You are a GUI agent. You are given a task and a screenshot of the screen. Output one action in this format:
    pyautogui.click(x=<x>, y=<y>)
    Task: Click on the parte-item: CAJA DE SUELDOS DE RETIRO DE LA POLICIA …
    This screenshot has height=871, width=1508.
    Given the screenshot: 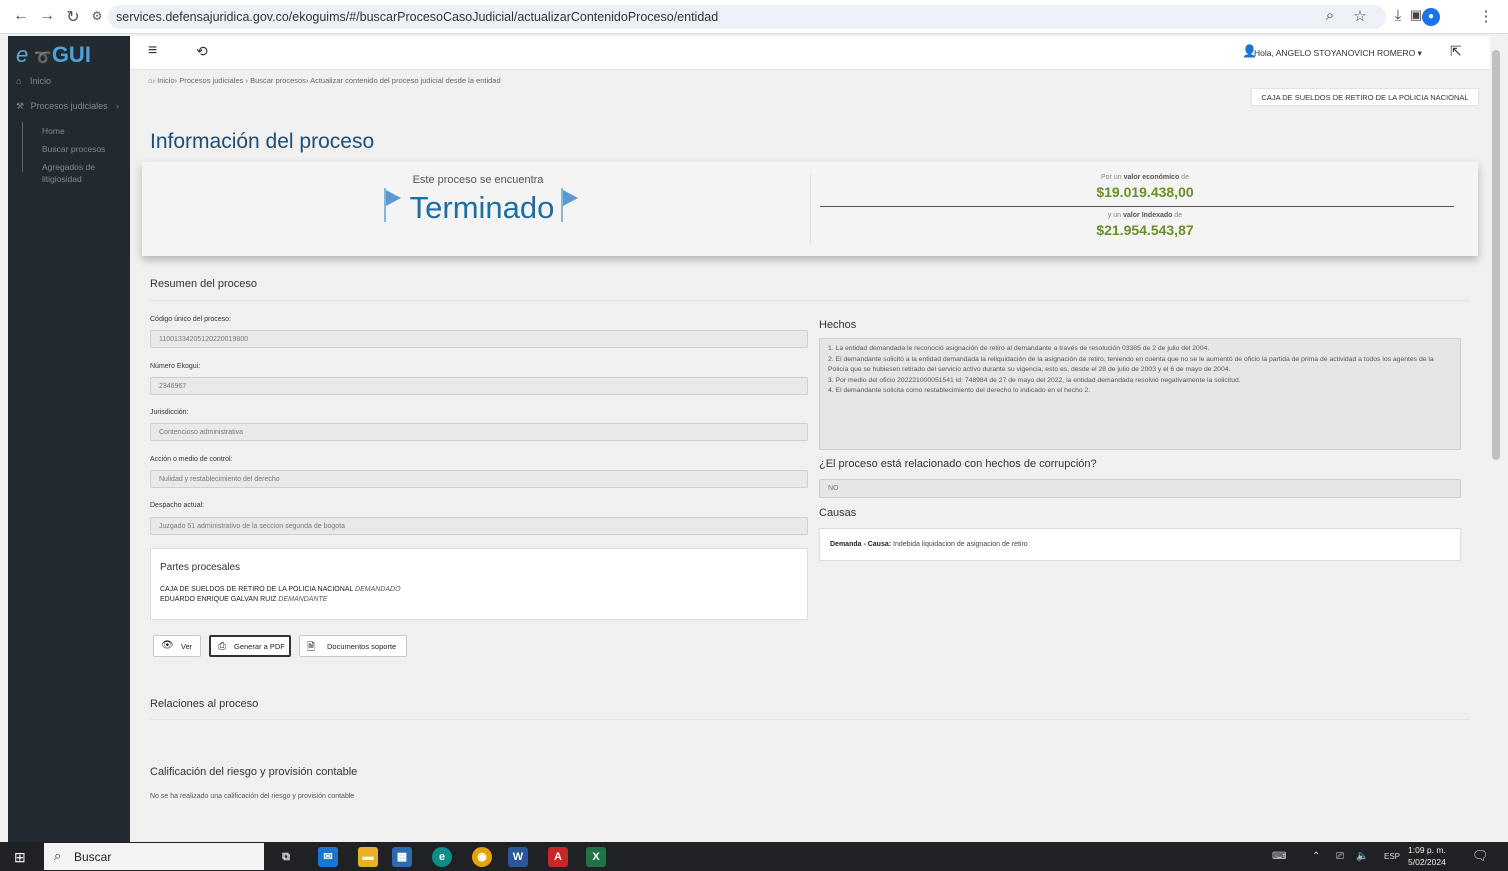 What is the action you would take?
    pyautogui.click(x=280, y=589)
    